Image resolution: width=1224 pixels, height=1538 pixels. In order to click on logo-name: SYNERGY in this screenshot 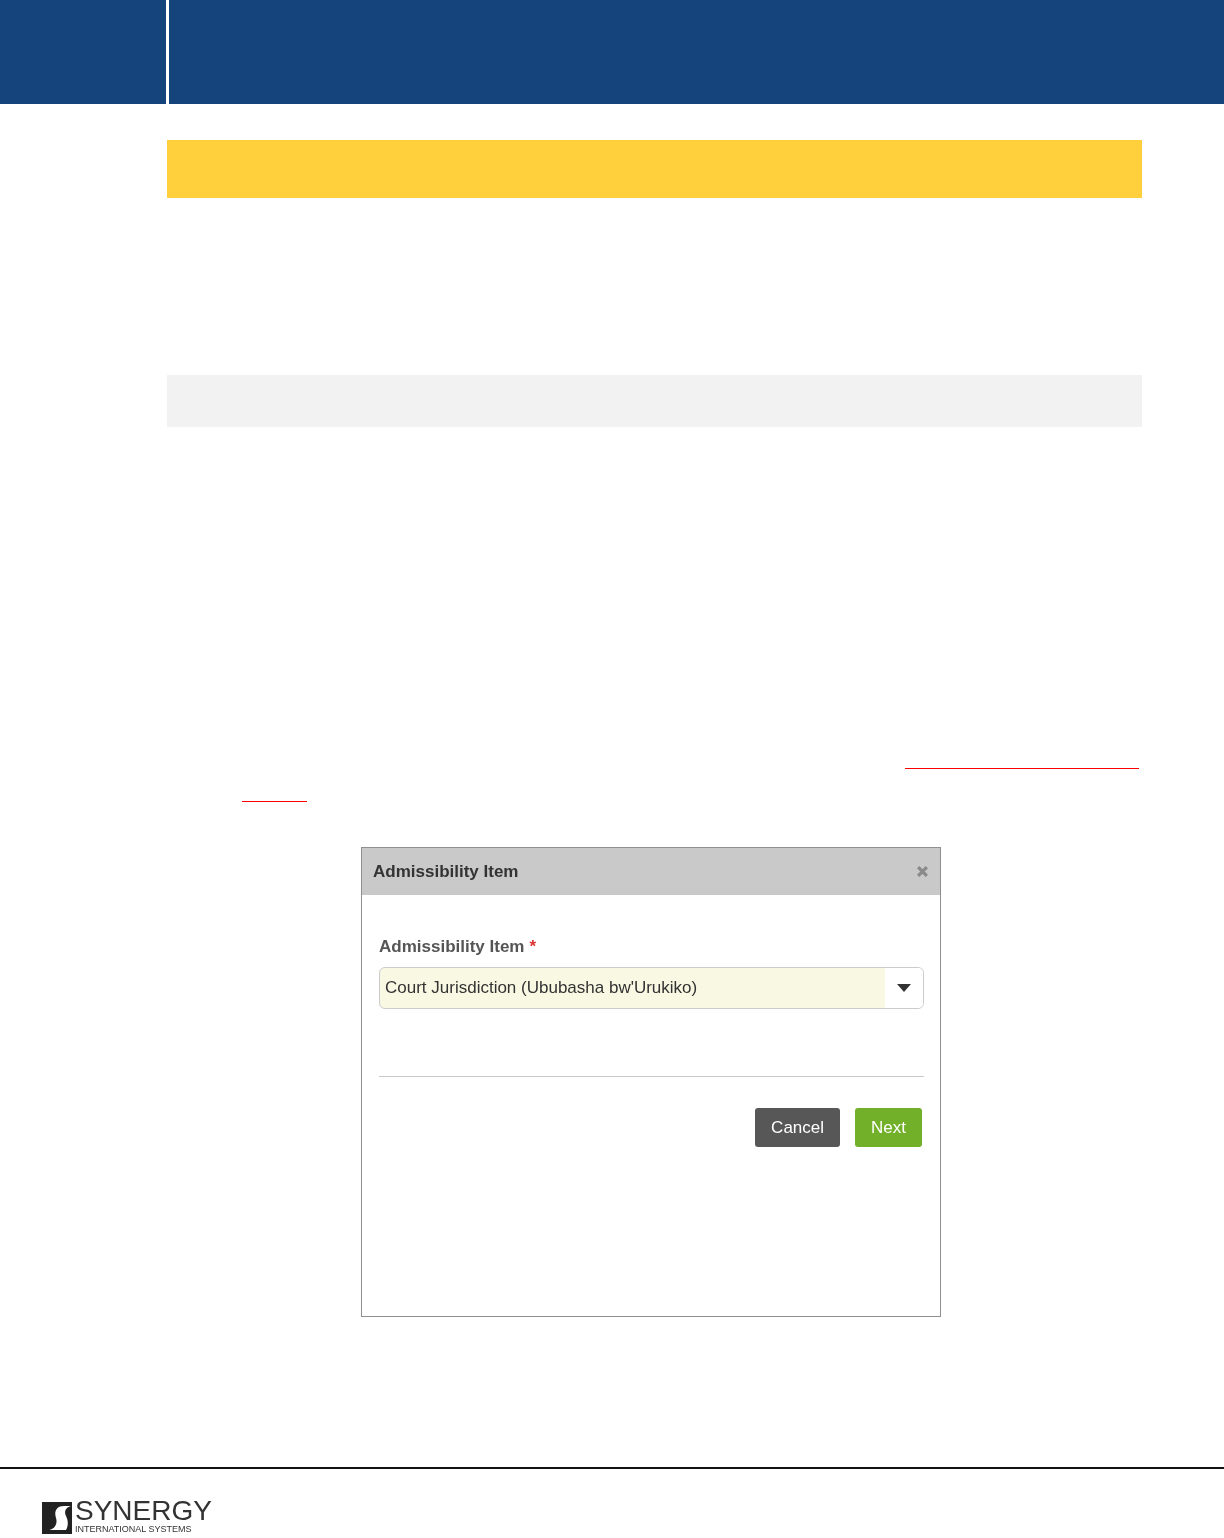, I will do `click(143, 1511)`.